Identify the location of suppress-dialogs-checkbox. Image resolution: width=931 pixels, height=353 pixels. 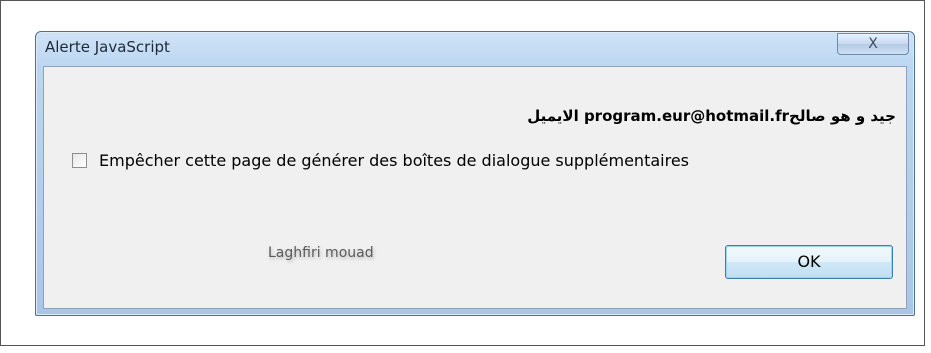
(79, 160).